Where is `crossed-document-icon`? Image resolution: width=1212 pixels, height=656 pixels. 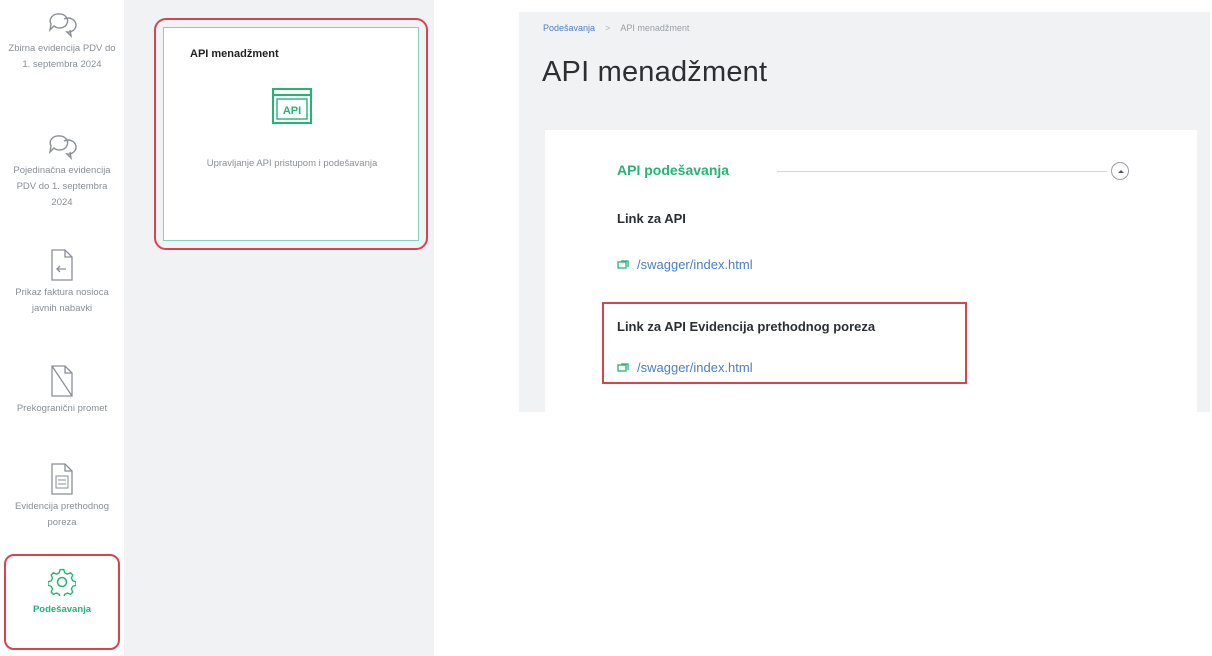 crossed-document-icon is located at coordinates (62, 381).